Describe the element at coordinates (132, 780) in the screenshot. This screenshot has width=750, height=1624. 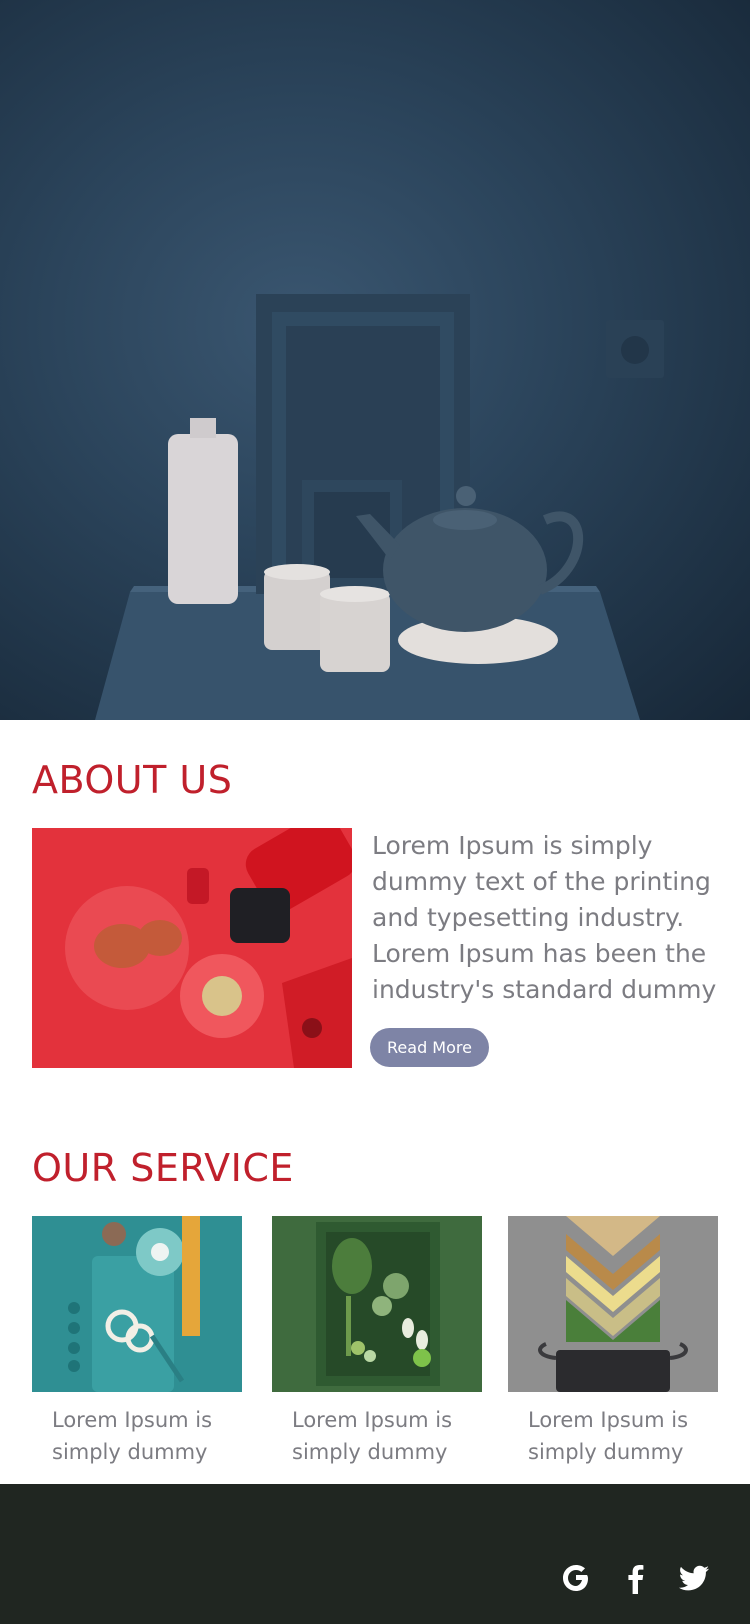
I see `about-title: ABOUT US` at that location.